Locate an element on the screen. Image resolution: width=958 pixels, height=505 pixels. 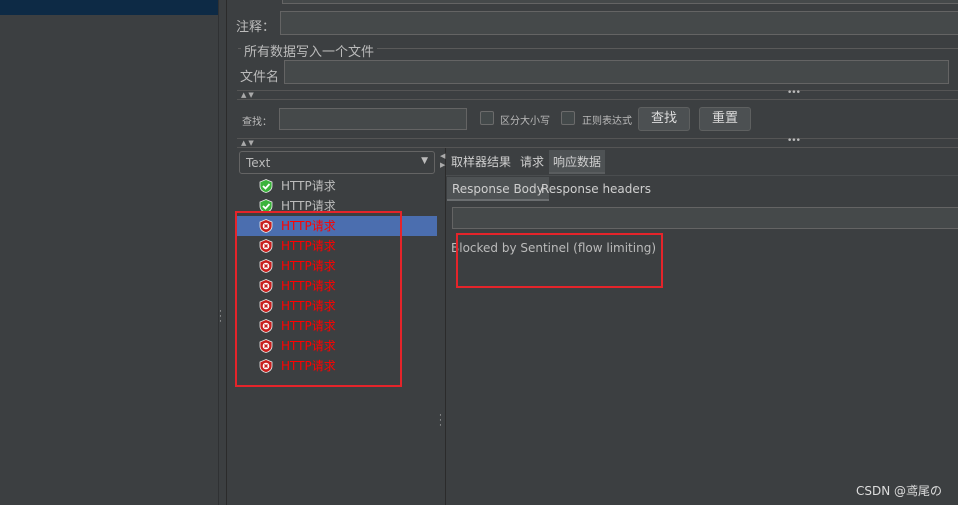
comment-label: 注释： is located at coordinates (256, 27).